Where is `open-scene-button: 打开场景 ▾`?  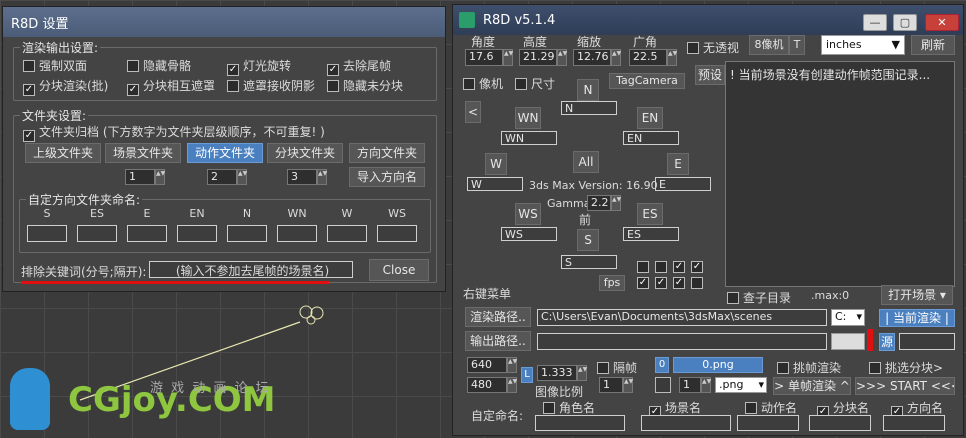 open-scene-button: 打开场景 ▾ is located at coordinates (917, 295).